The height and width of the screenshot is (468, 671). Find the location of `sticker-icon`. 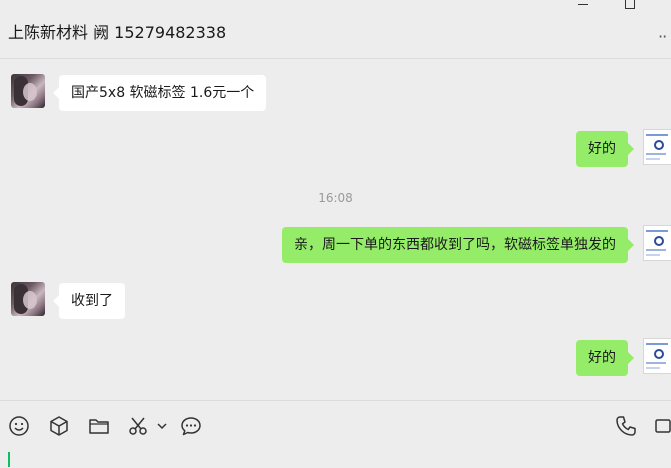

sticker-icon is located at coordinates (59, 426).